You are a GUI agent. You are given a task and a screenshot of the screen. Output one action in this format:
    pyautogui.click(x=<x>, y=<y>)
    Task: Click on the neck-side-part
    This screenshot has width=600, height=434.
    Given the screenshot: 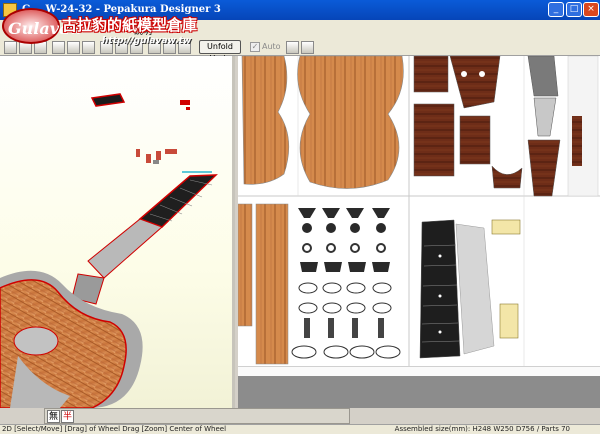 What is the action you would take?
    pyautogui.click(x=434, y=140)
    